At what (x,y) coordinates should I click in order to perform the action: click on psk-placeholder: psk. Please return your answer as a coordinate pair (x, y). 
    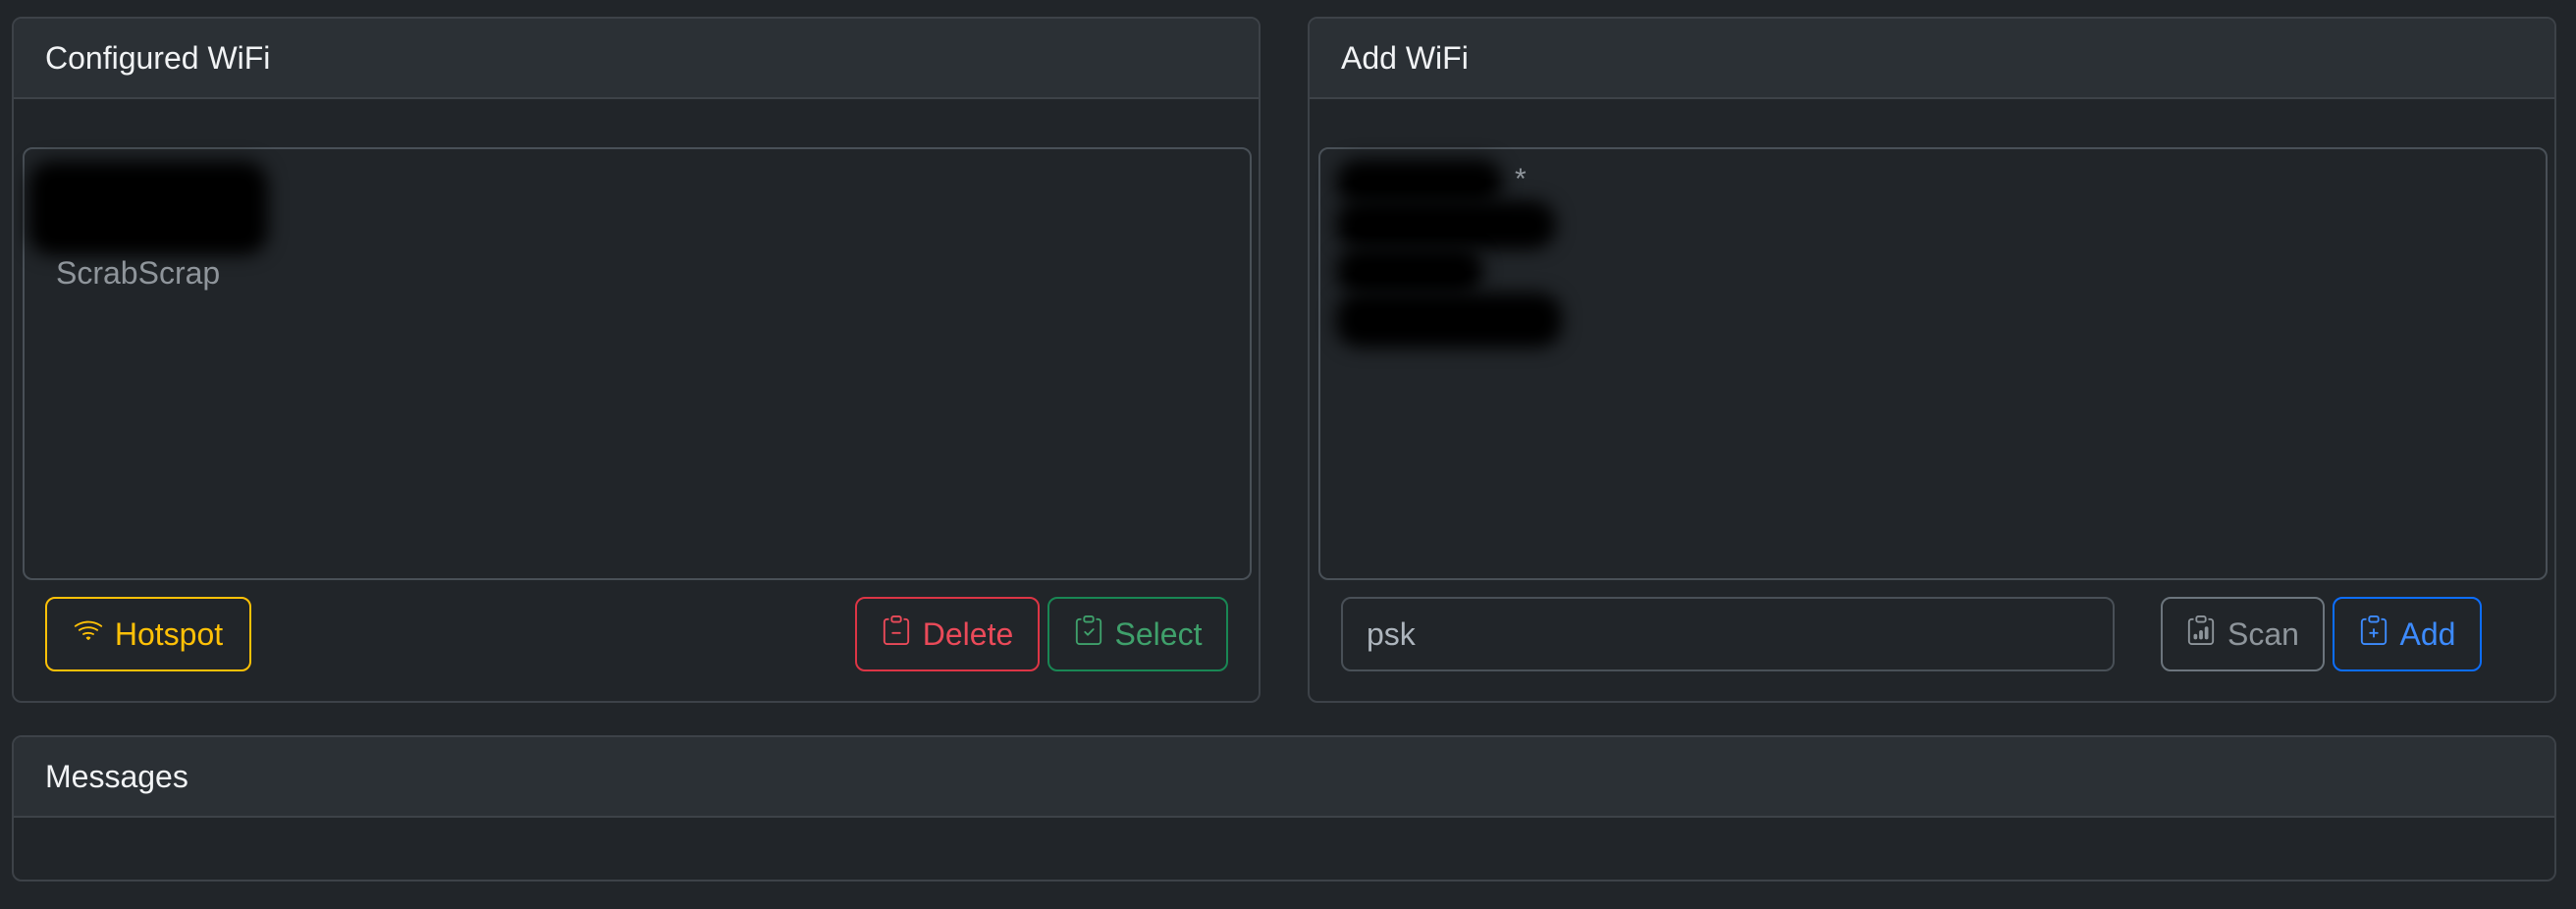
    Looking at the image, I should click on (1391, 633).